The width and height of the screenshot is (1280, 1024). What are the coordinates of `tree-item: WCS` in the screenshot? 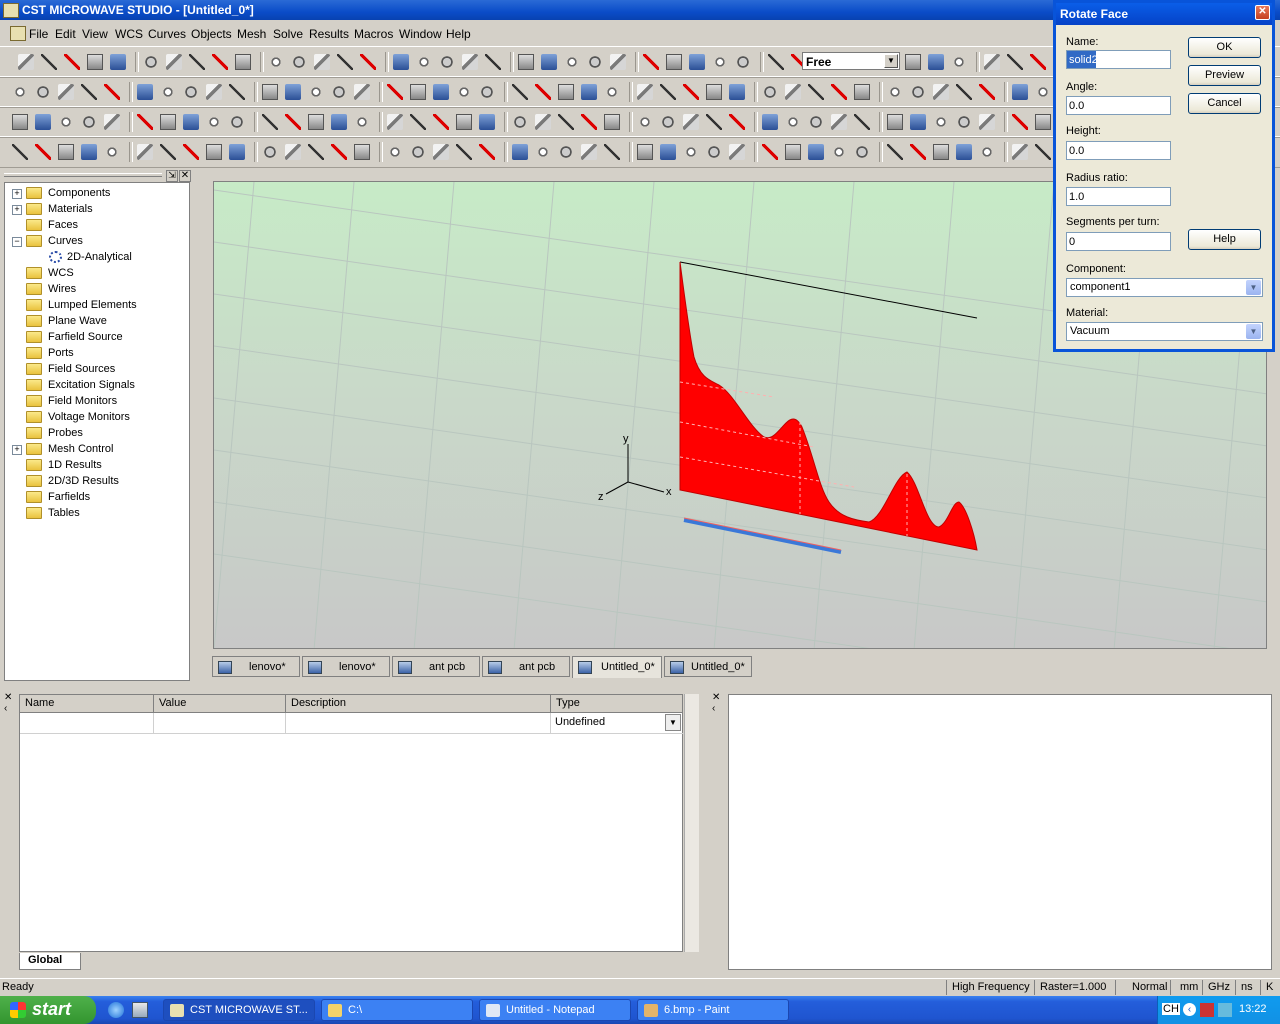 It's located at (97, 274).